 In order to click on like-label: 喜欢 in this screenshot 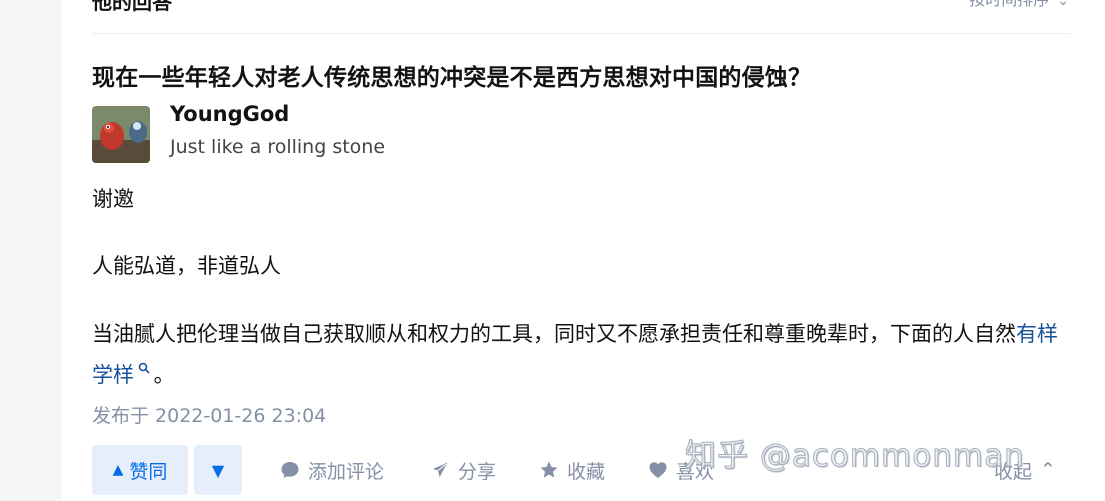, I will do `click(695, 471)`.